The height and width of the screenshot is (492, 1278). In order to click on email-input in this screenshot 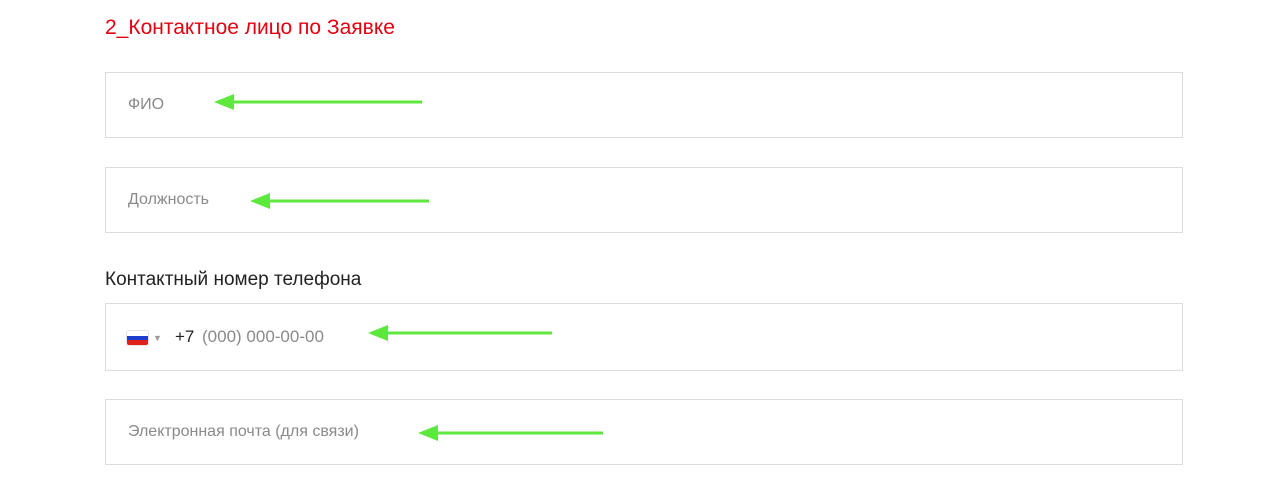, I will do `click(628, 432)`.